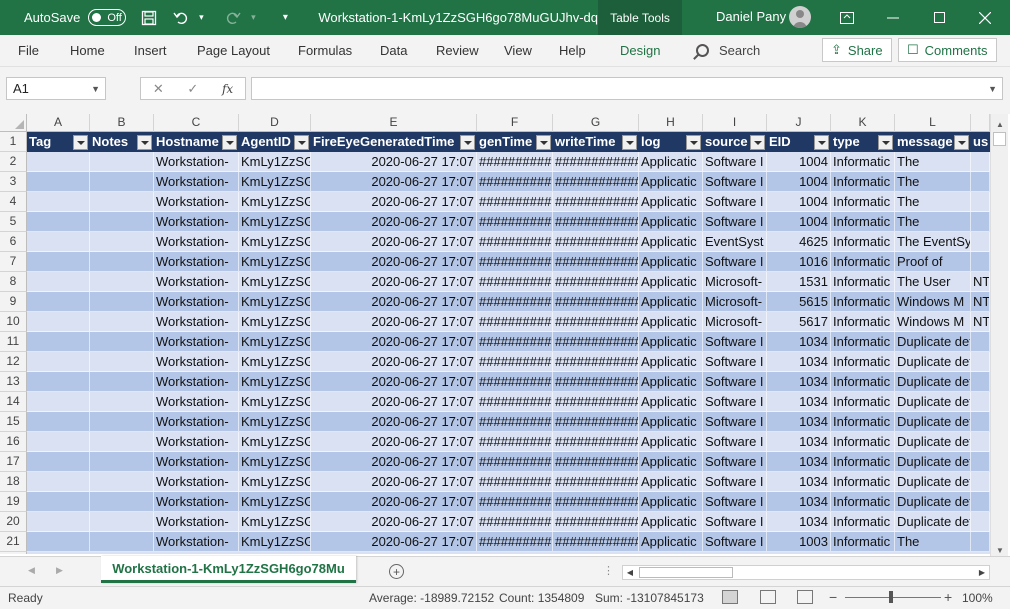 This screenshot has width=1010, height=609. What do you see at coordinates (227, 89) in the screenshot?
I see `insert-function-icon: fx` at bounding box center [227, 89].